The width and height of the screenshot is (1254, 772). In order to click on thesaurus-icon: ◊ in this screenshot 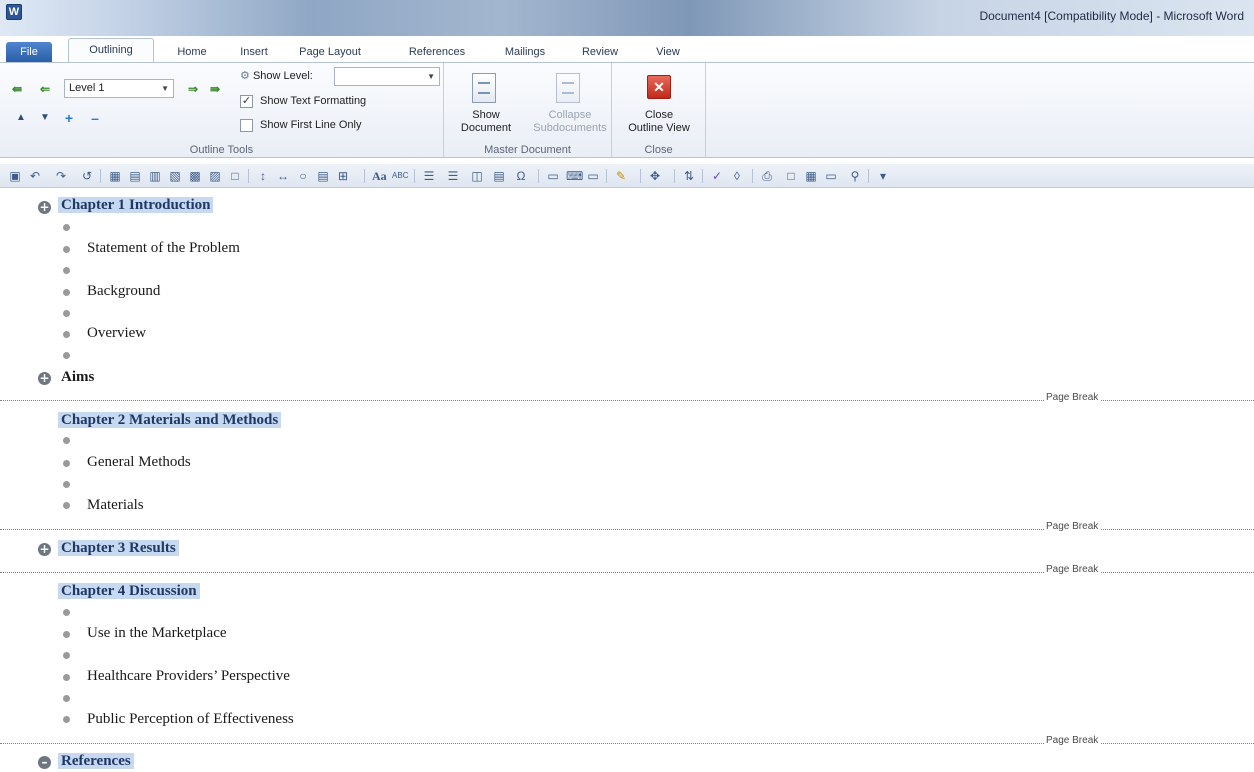, I will do `click(737, 176)`.